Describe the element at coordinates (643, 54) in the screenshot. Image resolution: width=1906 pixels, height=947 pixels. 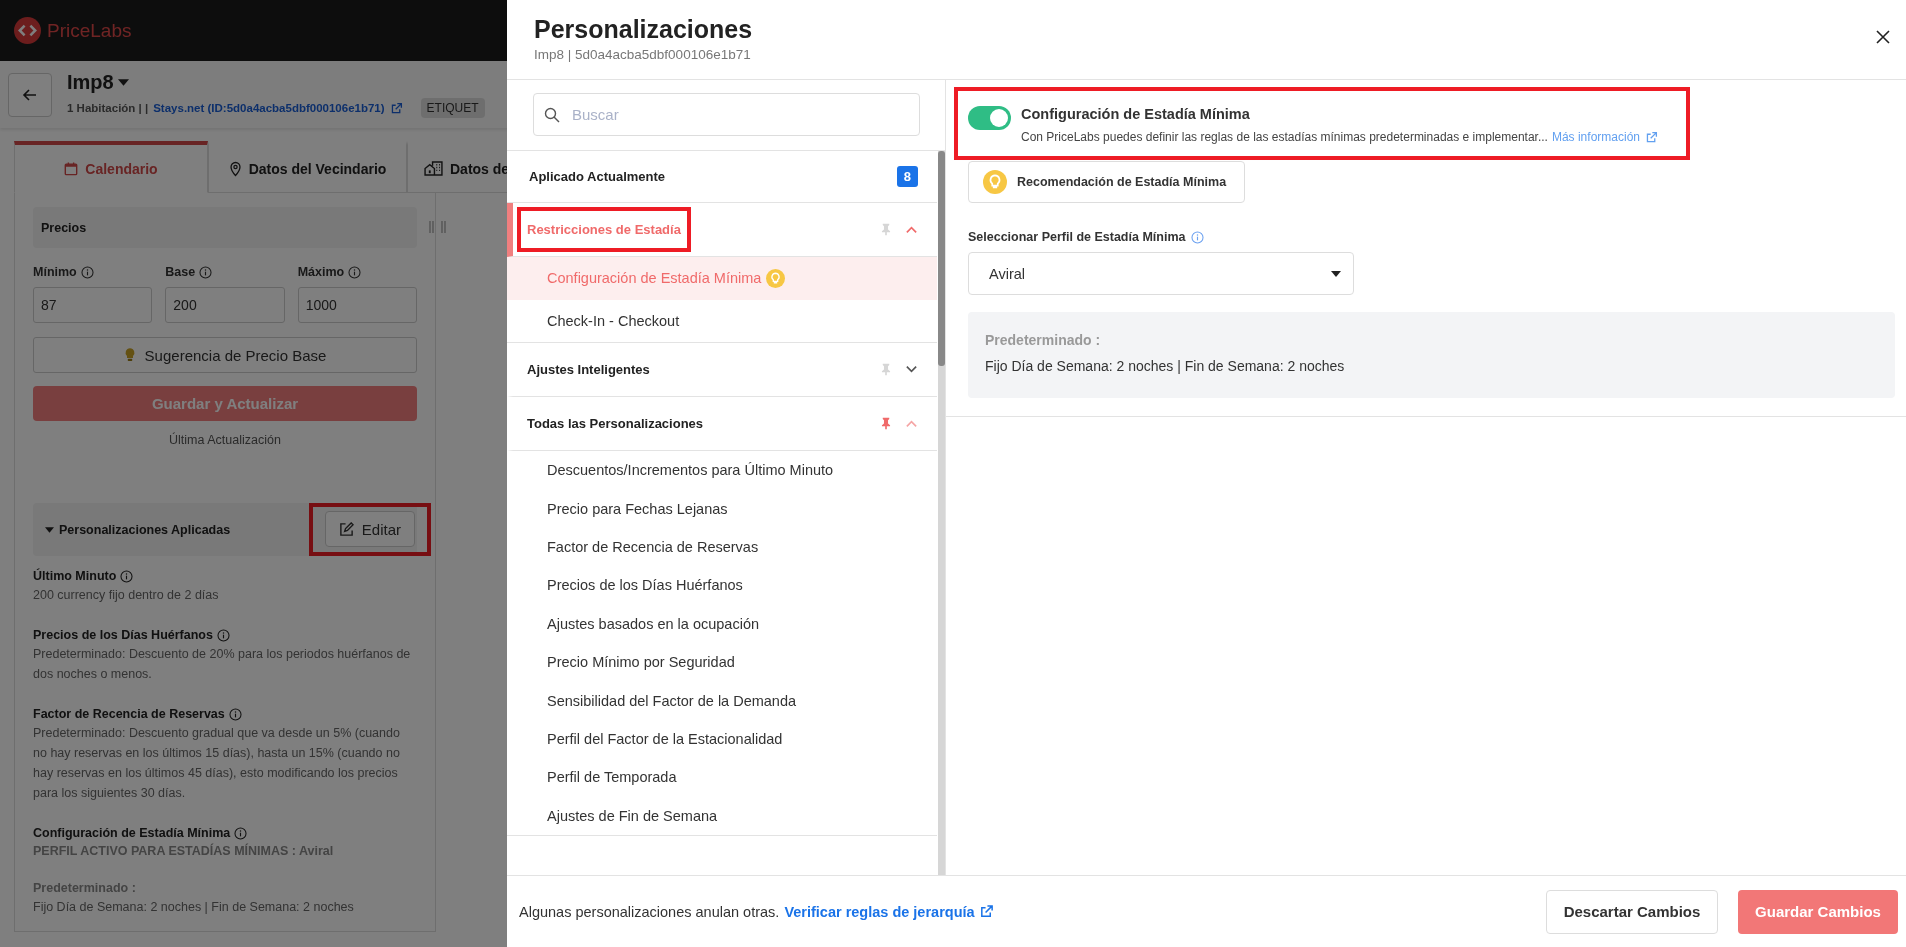
I see `panel-subtitle: Imp8 | 5d0a4acba5dbf000106e1b71` at that location.